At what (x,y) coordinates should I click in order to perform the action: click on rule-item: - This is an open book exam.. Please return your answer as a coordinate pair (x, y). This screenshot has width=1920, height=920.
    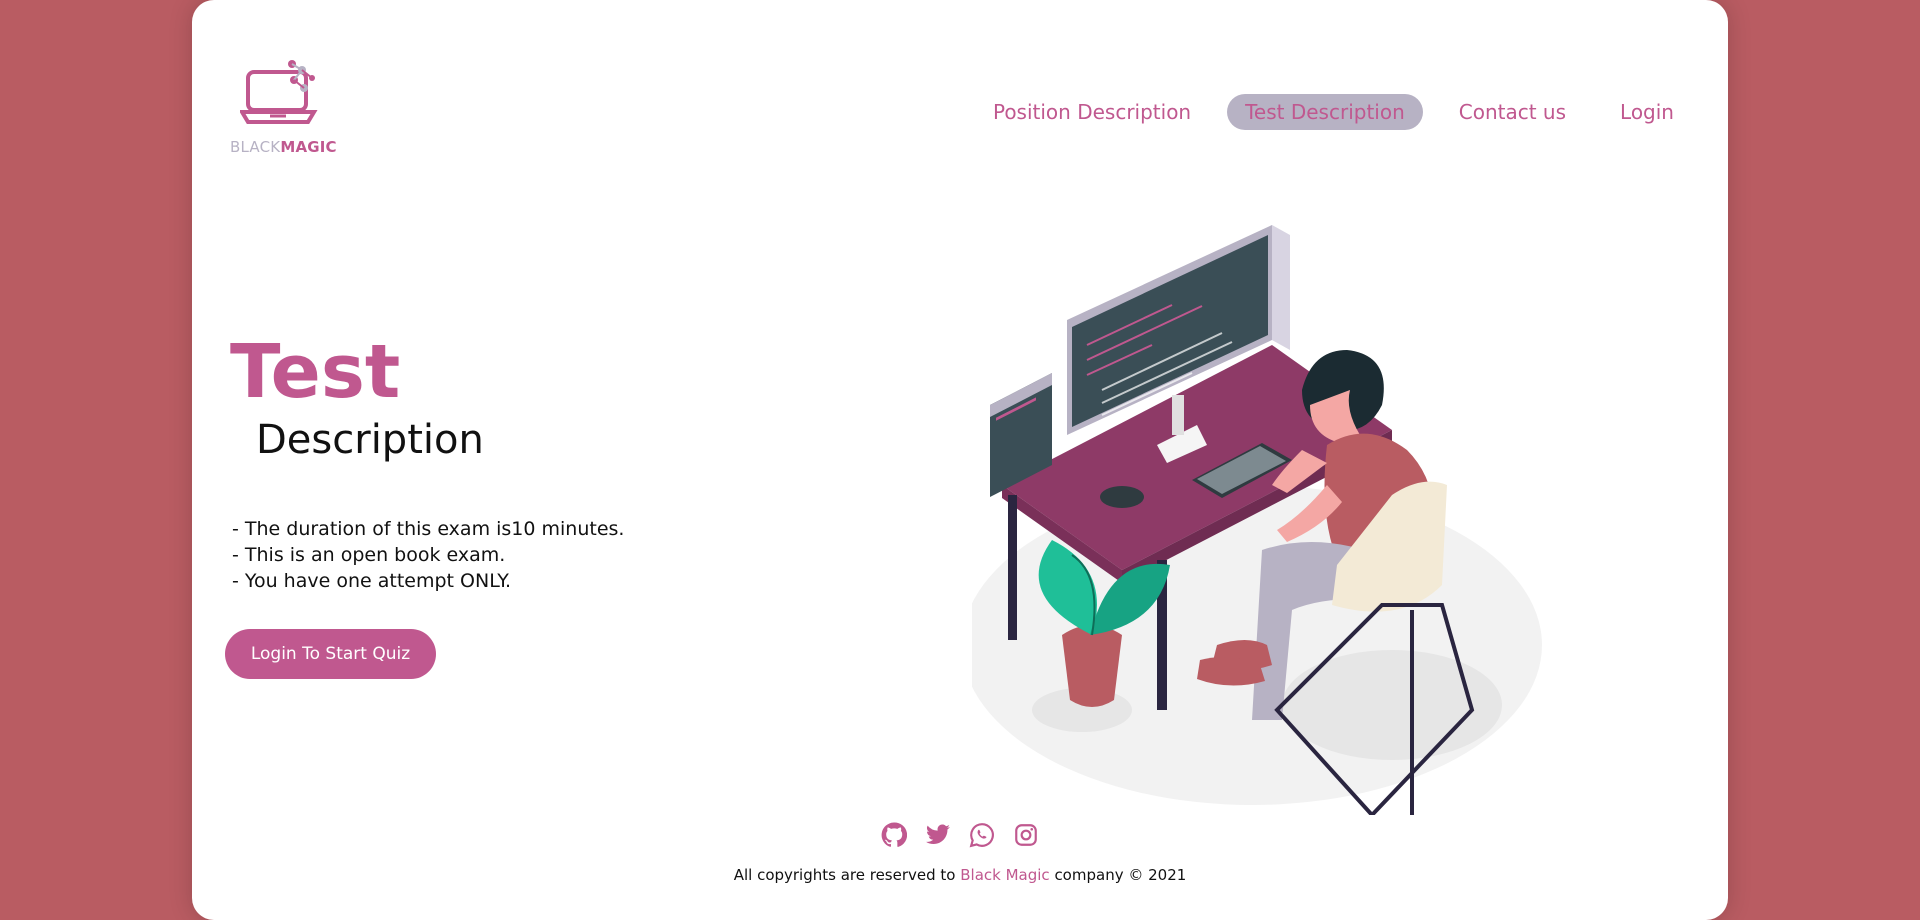
    Looking at the image, I should click on (369, 555).